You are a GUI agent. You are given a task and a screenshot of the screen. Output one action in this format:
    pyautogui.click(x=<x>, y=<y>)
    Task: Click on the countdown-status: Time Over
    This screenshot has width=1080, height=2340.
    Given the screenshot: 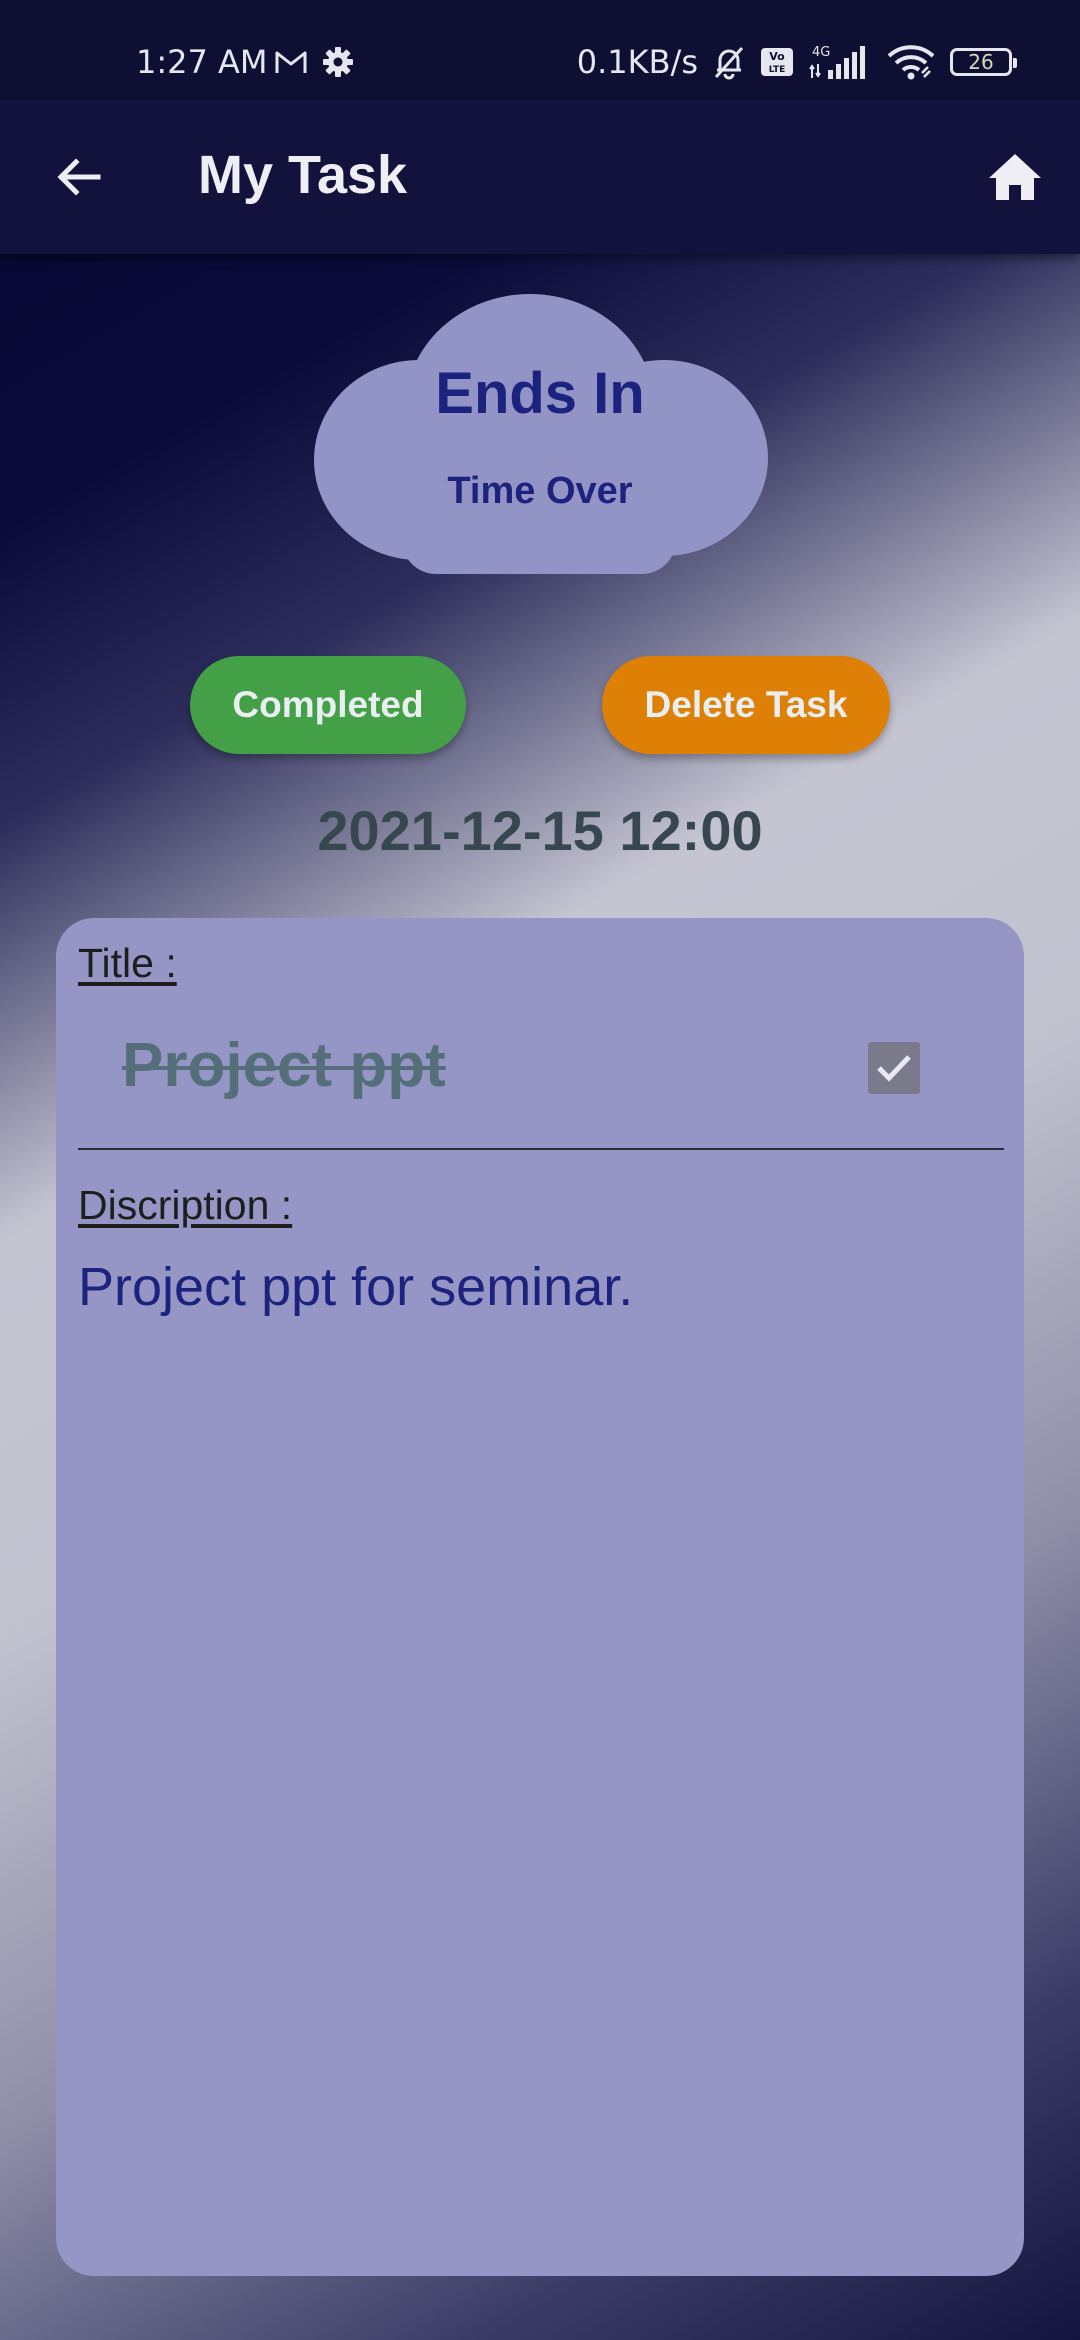 What is the action you would take?
    pyautogui.click(x=540, y=491)
    